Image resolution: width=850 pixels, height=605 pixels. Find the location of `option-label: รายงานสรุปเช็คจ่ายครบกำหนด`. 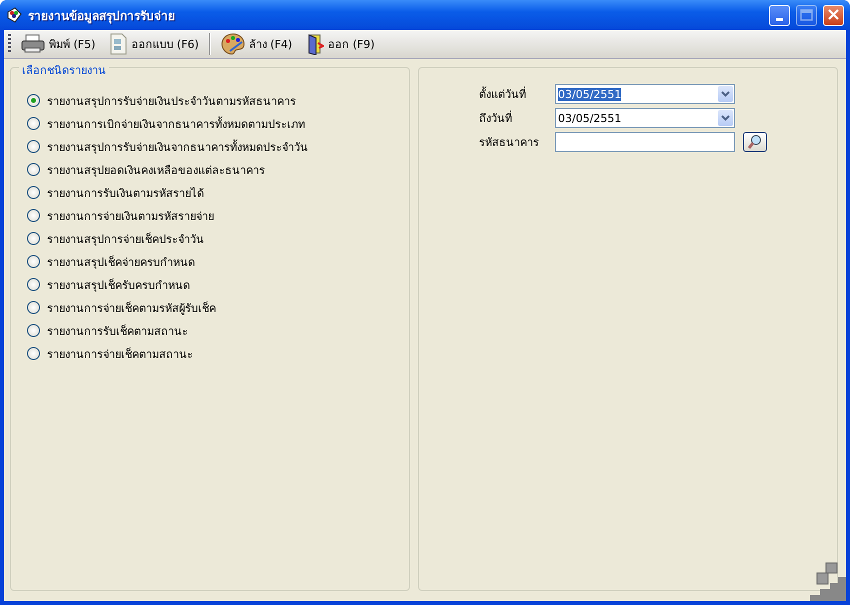

option-label: รายงานสรุปเช็คจ่ายครบกำหนด is located at coordinates (121, 261).